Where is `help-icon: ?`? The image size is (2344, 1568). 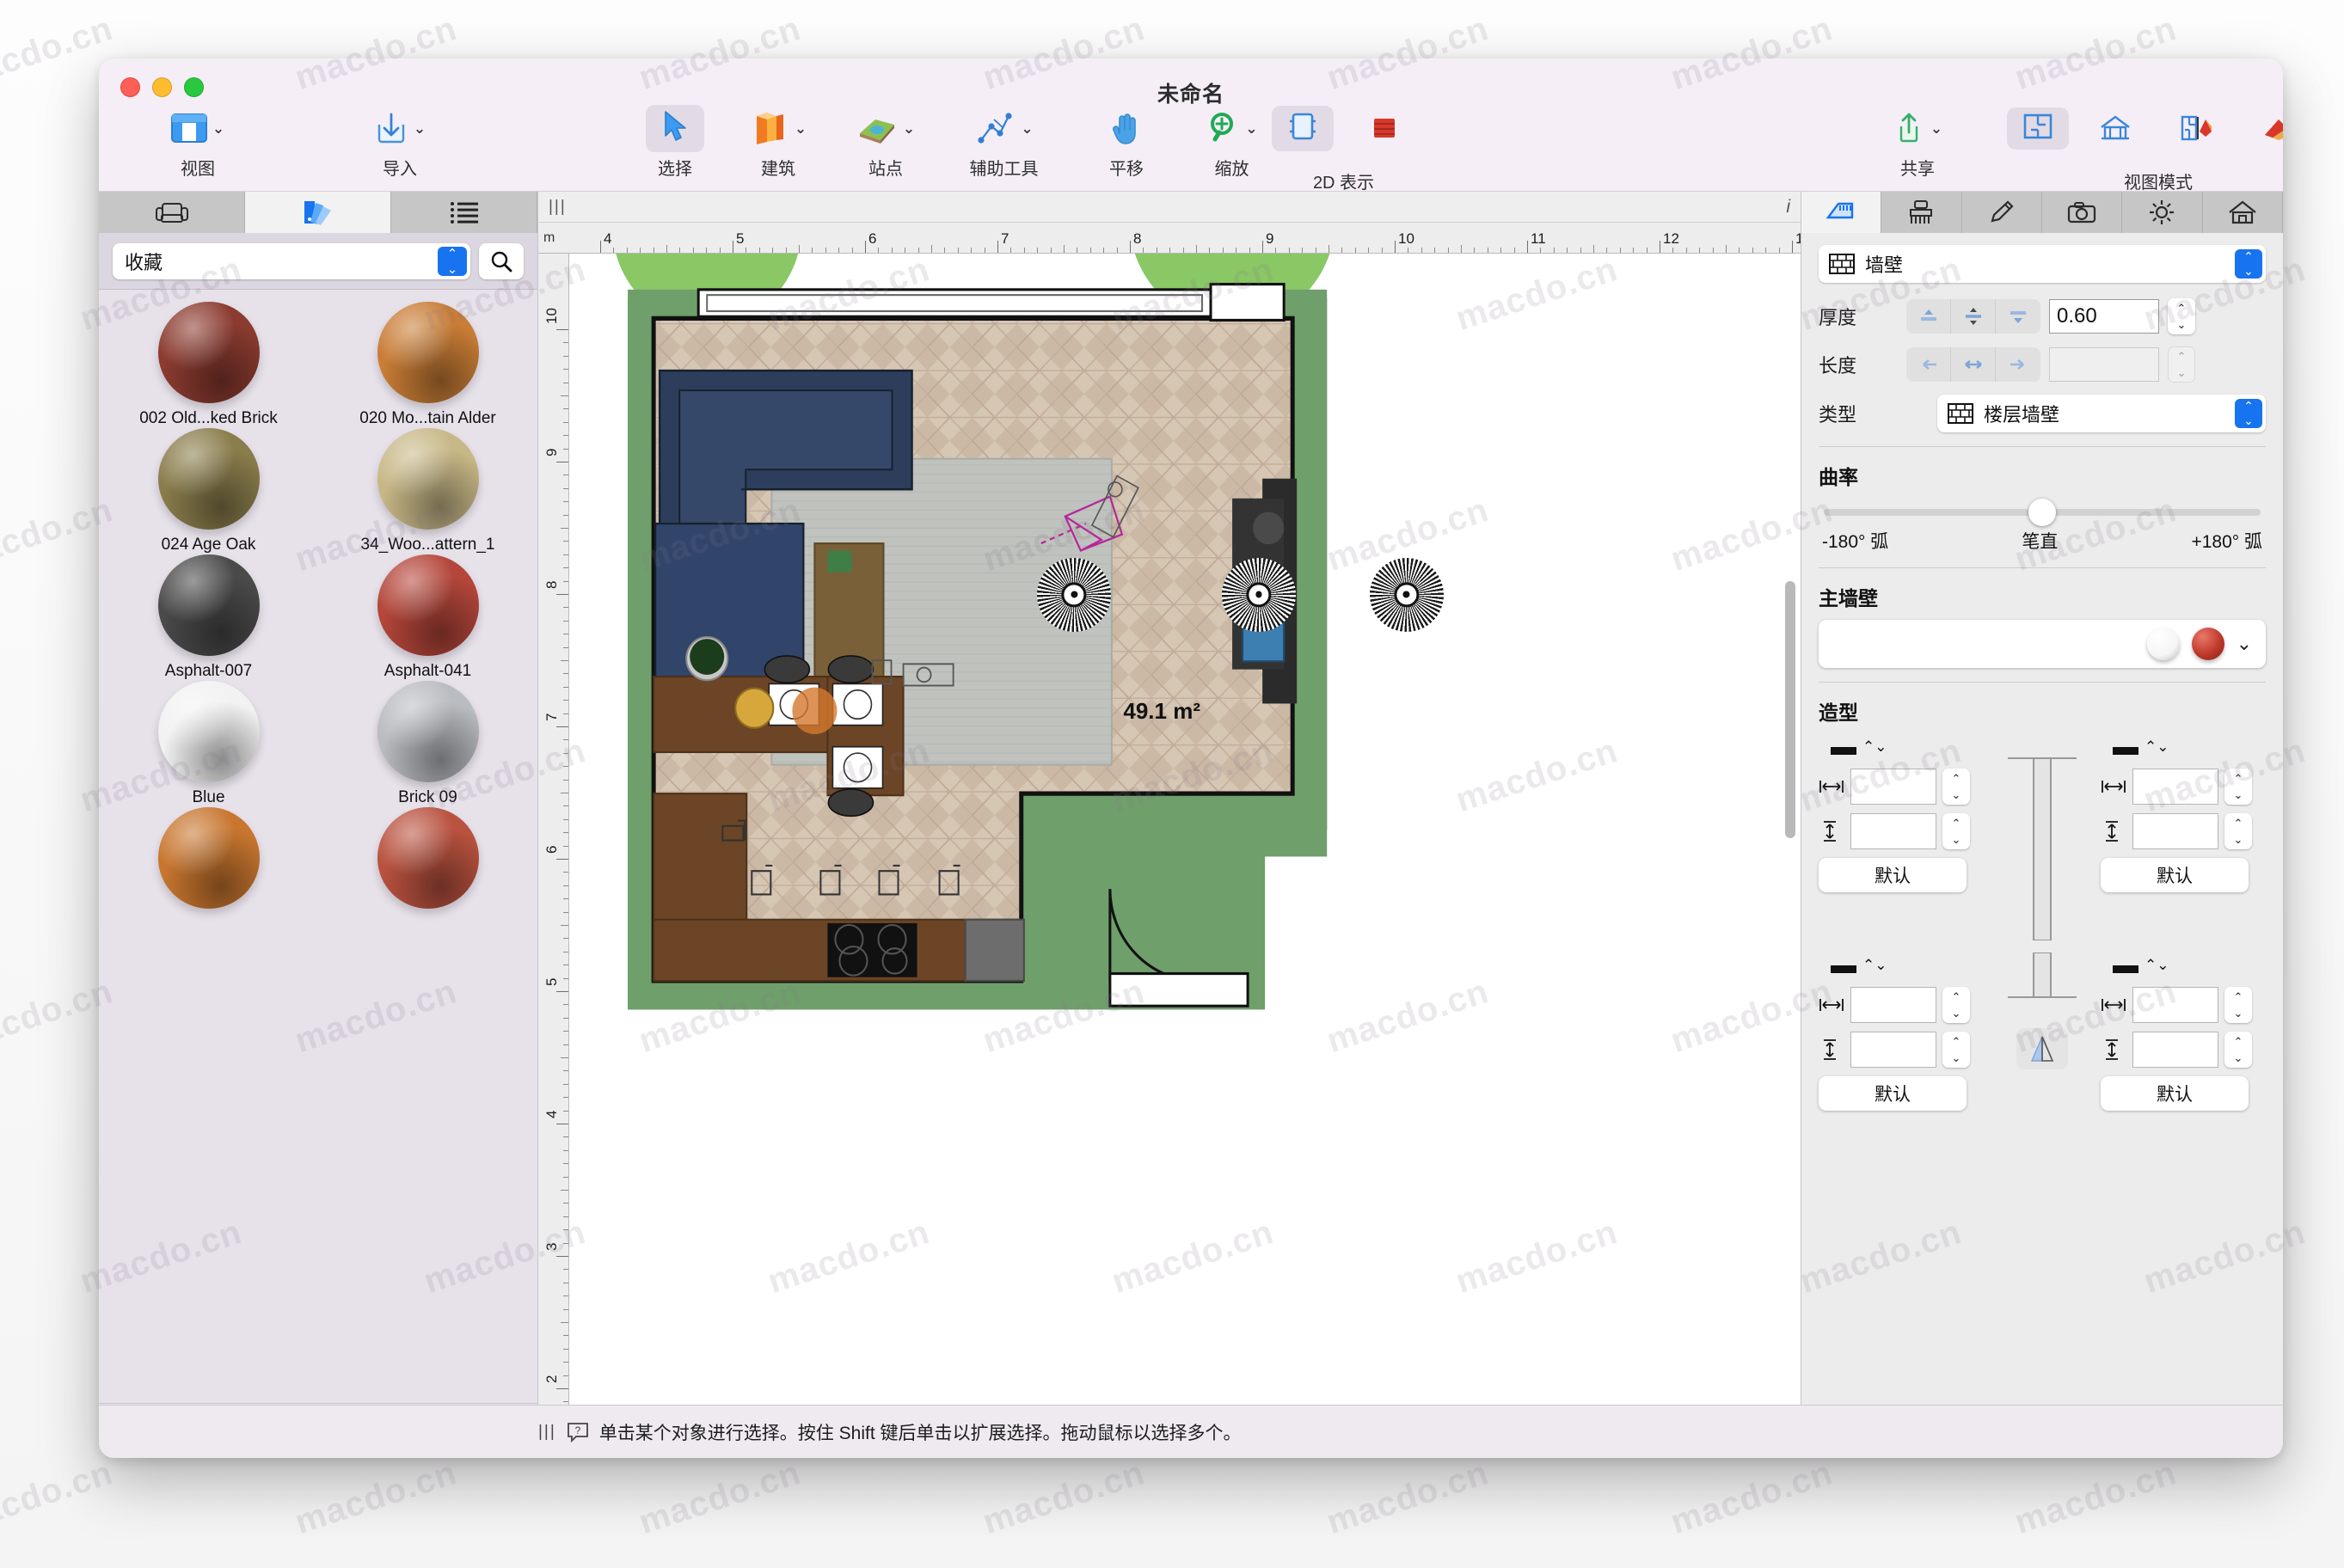
help-icon: ? is located at coordinates (578, 1432).